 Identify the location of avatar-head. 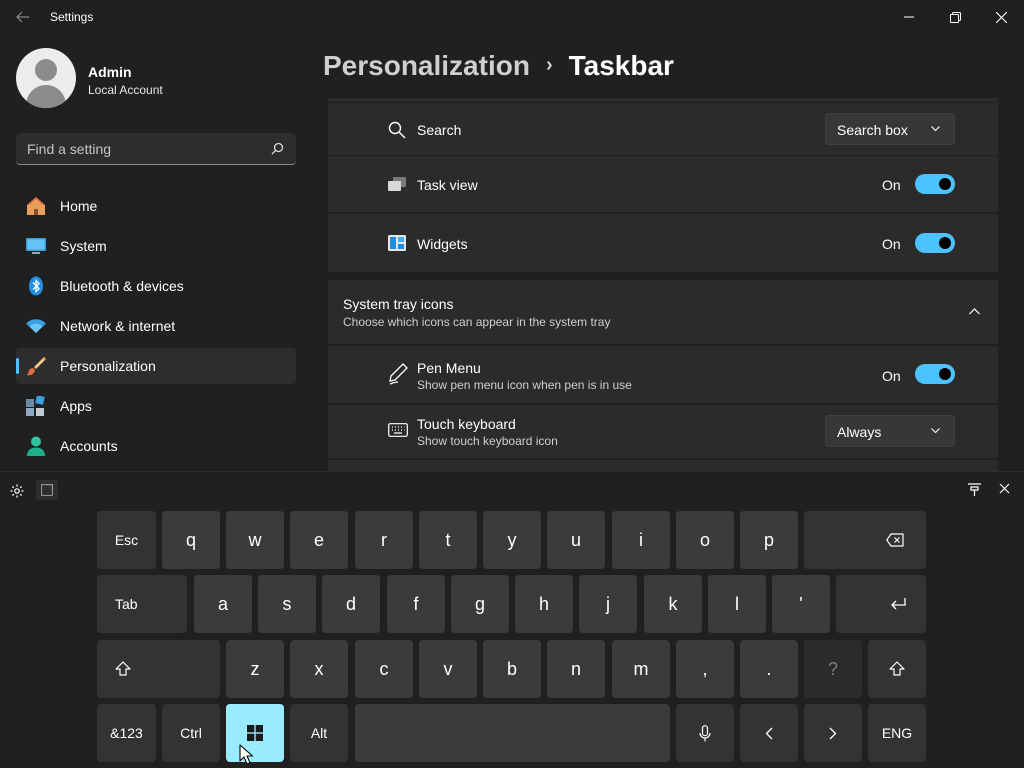
(46, 70).